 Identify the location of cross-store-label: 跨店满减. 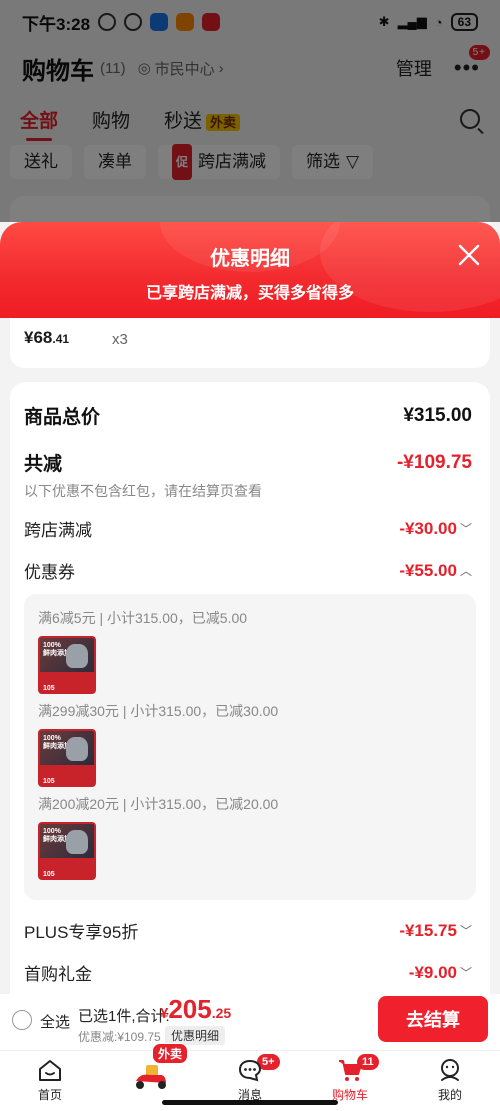
(58, 530).